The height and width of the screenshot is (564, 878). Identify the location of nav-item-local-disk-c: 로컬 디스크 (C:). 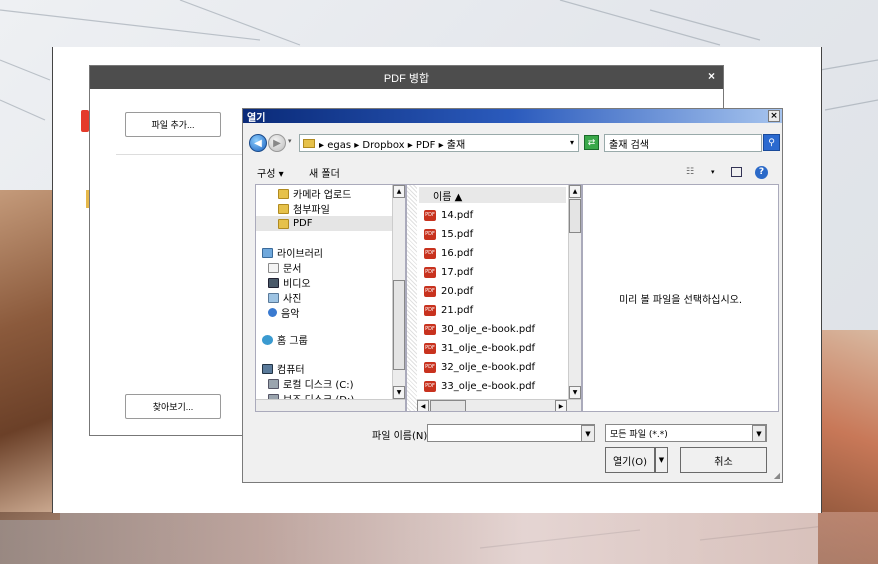
(324, 383).